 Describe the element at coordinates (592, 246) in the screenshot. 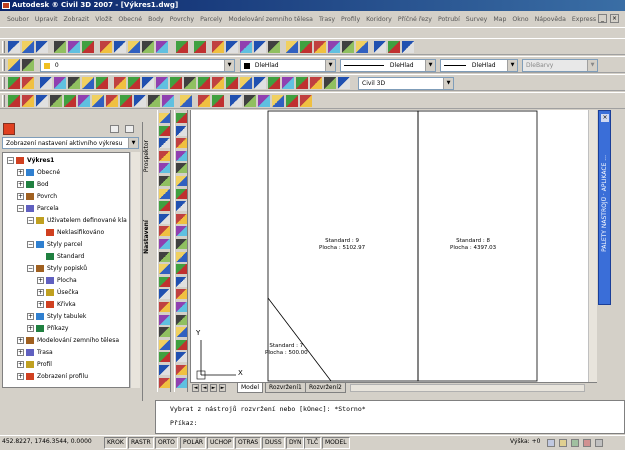

I see `canvas-vscrollbar` at that location.